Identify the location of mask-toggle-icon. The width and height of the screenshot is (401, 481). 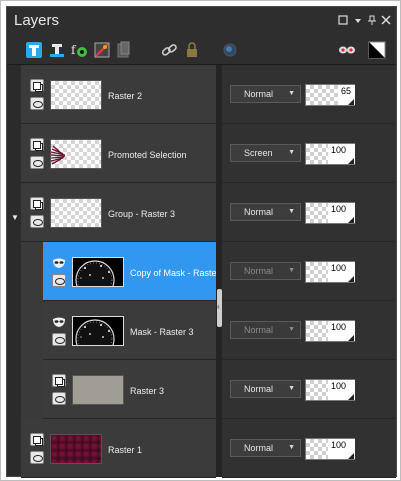
(377, 50).